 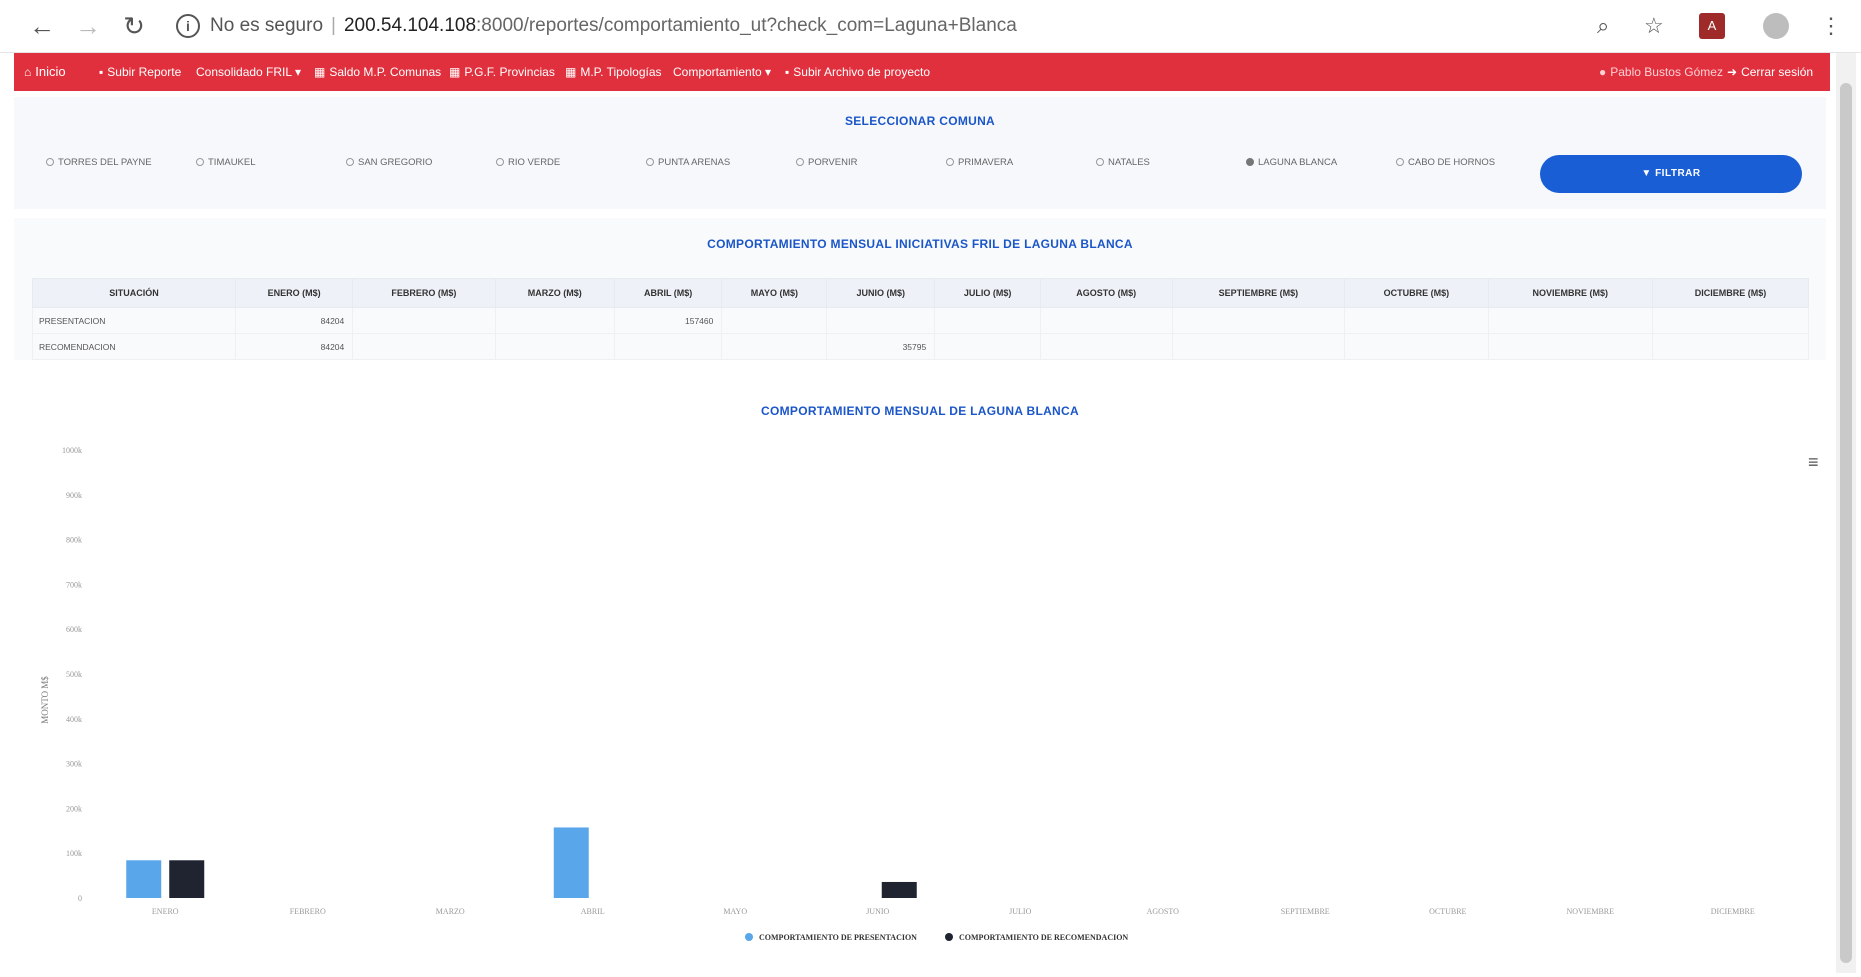 I want to click on nav-item-inicio: ⌂ Inicio, so click(x=45, y=72).